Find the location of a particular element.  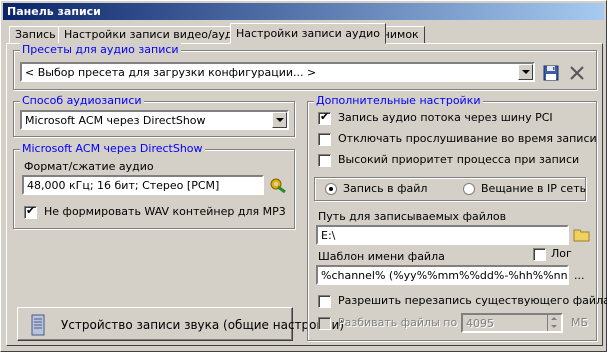

output-mode-box: Запись в файл Вещание в IP сеть is located at coordinates (450, 189).